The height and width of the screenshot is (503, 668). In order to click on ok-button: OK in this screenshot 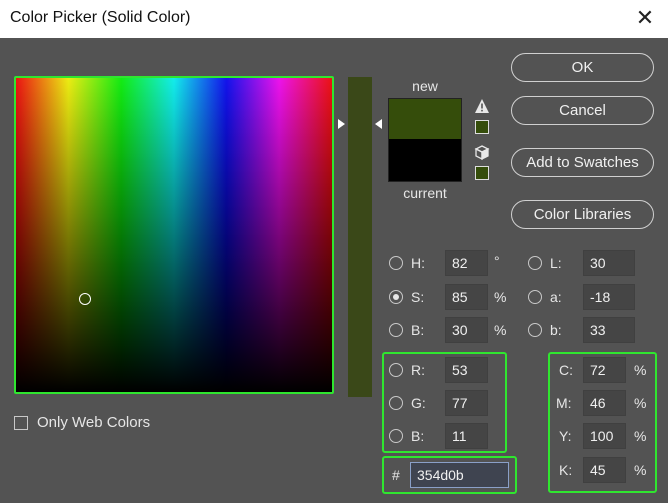, I will do `click(582, 67)`.